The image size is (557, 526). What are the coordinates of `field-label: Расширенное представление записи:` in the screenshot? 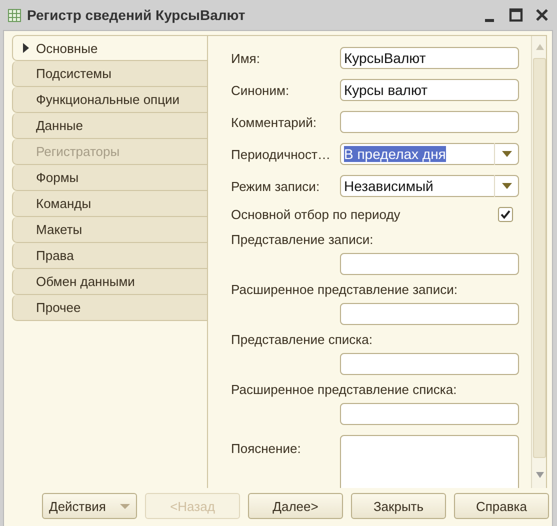 It's located at (344, 289).